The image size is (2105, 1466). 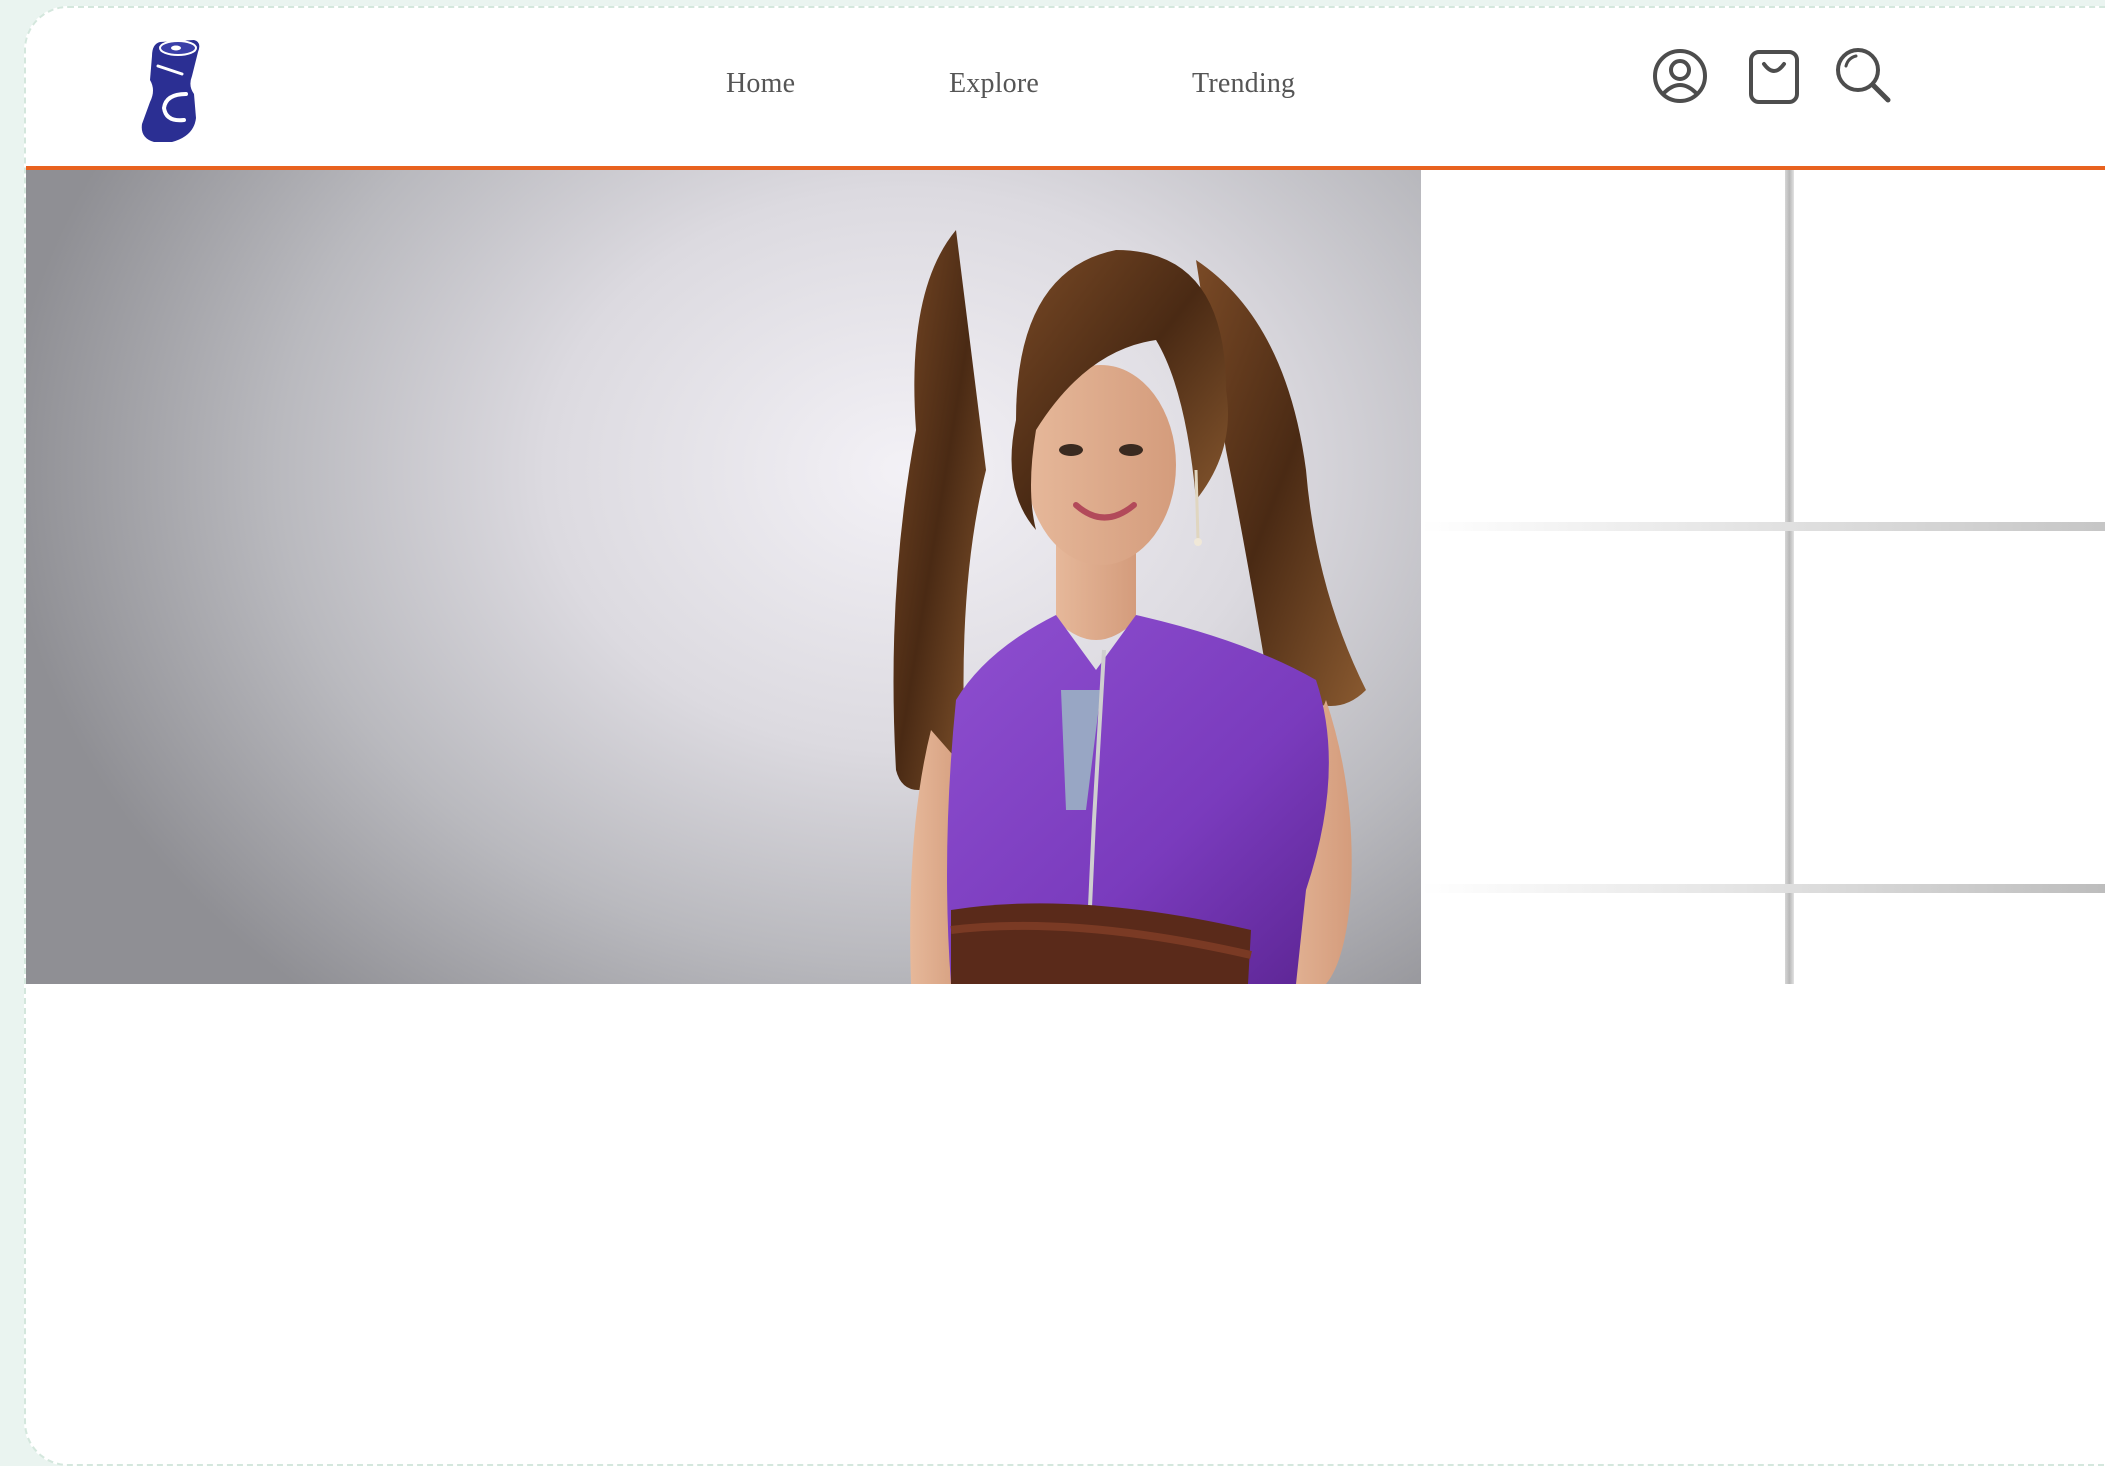 What do you see at coordinates (1763, 526) in the screenshot?
I see `grid-divider-horizontal-top` at bounding box center [1763, 526].